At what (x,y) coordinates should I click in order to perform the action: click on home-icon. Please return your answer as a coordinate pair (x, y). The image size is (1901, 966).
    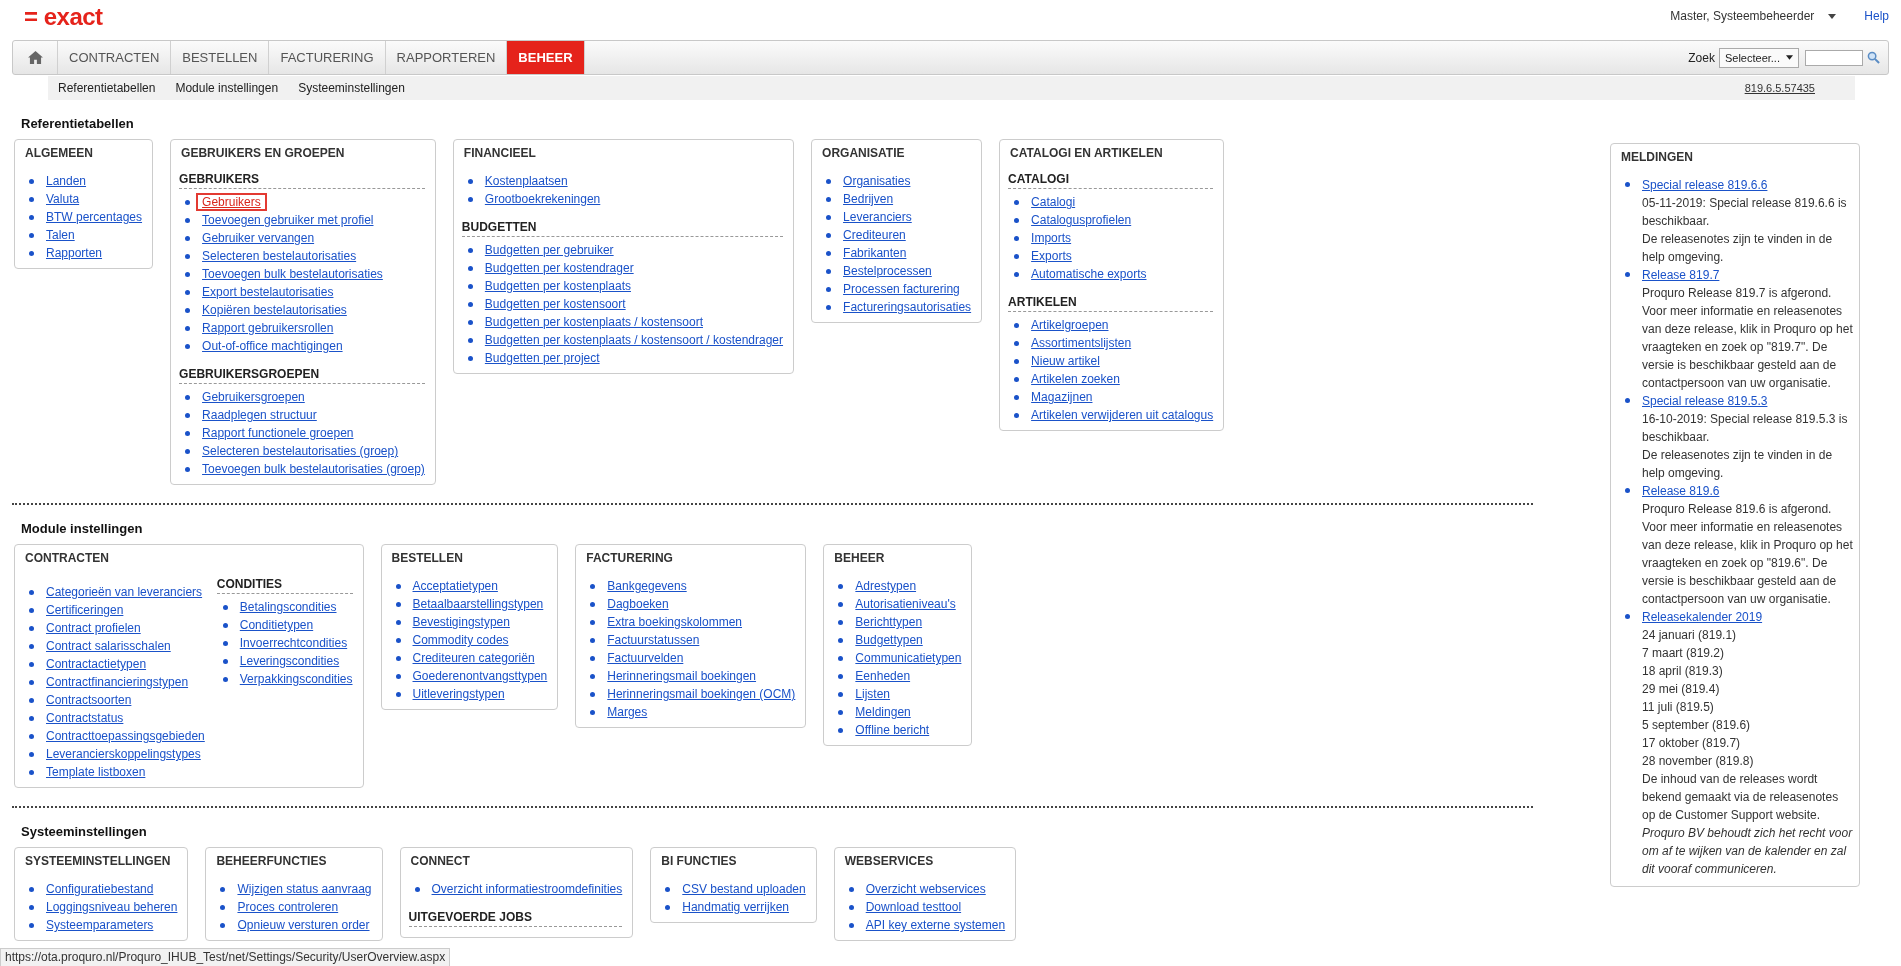
    Looking at the image, I should click on (35, 57).